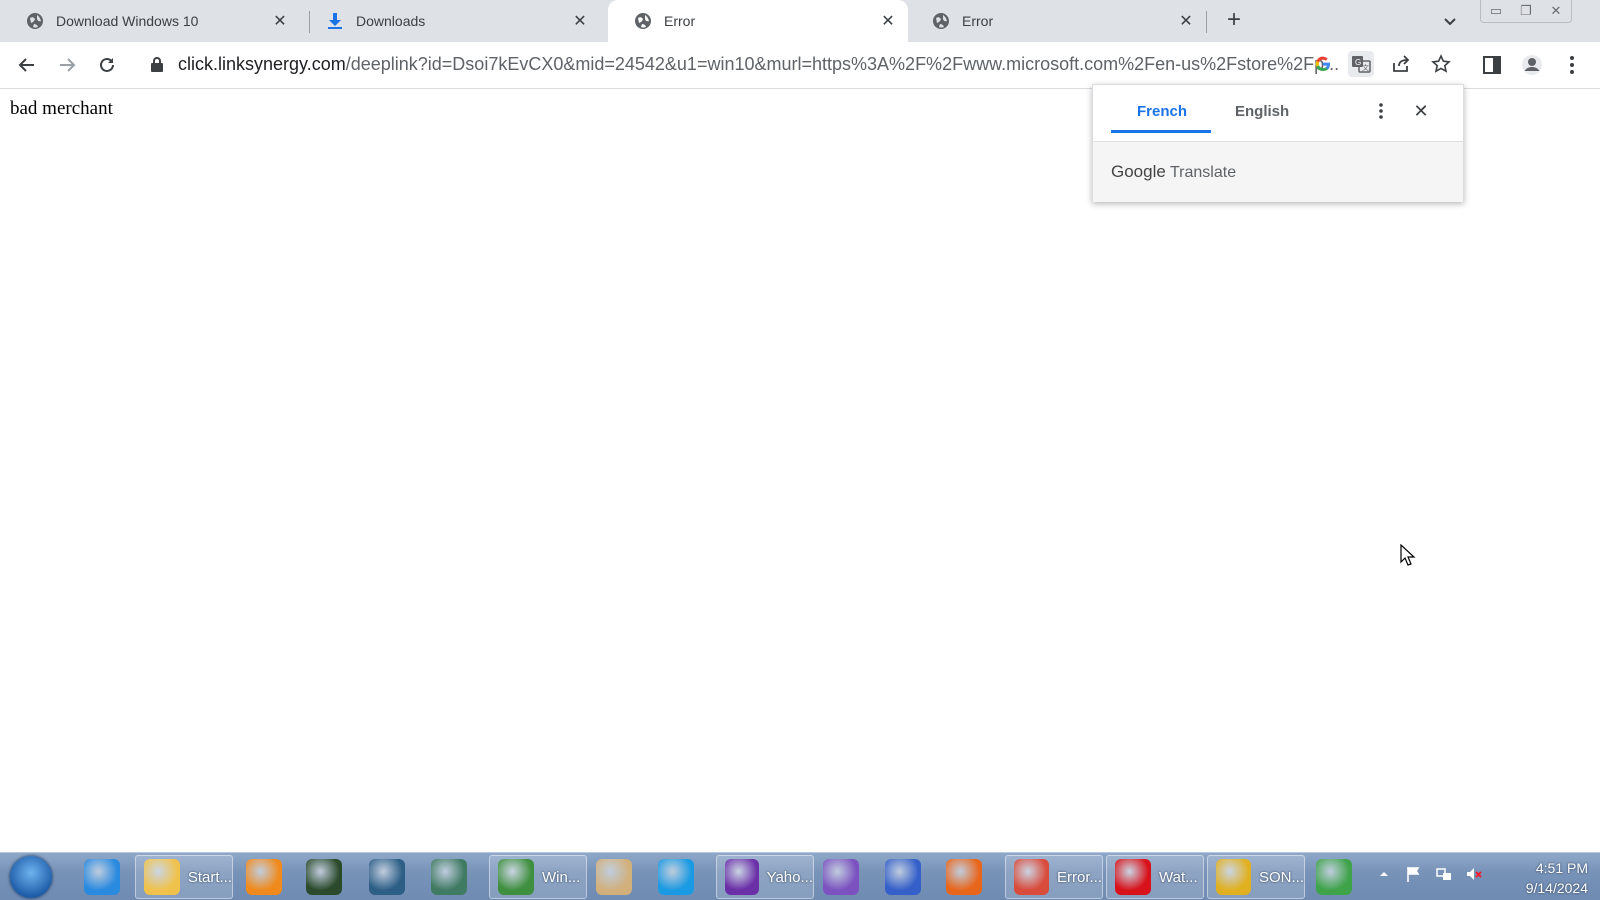 This screenshot has width=1600, height=900. I want to click on side-panel-icon, so click(1492, 65).